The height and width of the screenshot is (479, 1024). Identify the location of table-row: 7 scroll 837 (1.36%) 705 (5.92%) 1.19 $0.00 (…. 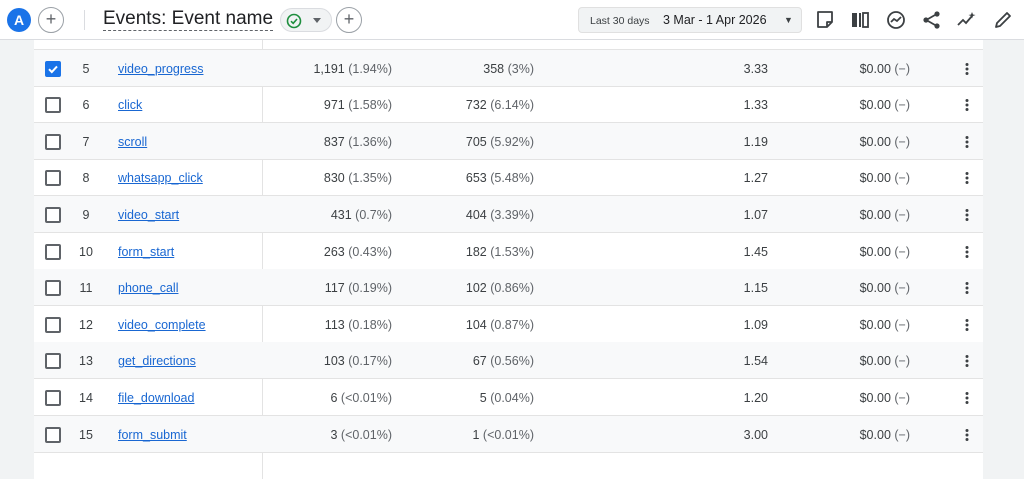
(508, 141).